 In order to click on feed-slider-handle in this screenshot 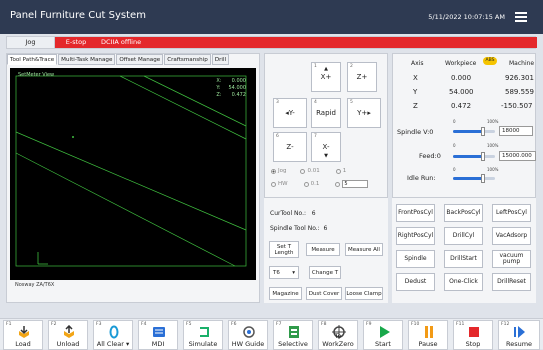, I will do `click(483, 156)`.